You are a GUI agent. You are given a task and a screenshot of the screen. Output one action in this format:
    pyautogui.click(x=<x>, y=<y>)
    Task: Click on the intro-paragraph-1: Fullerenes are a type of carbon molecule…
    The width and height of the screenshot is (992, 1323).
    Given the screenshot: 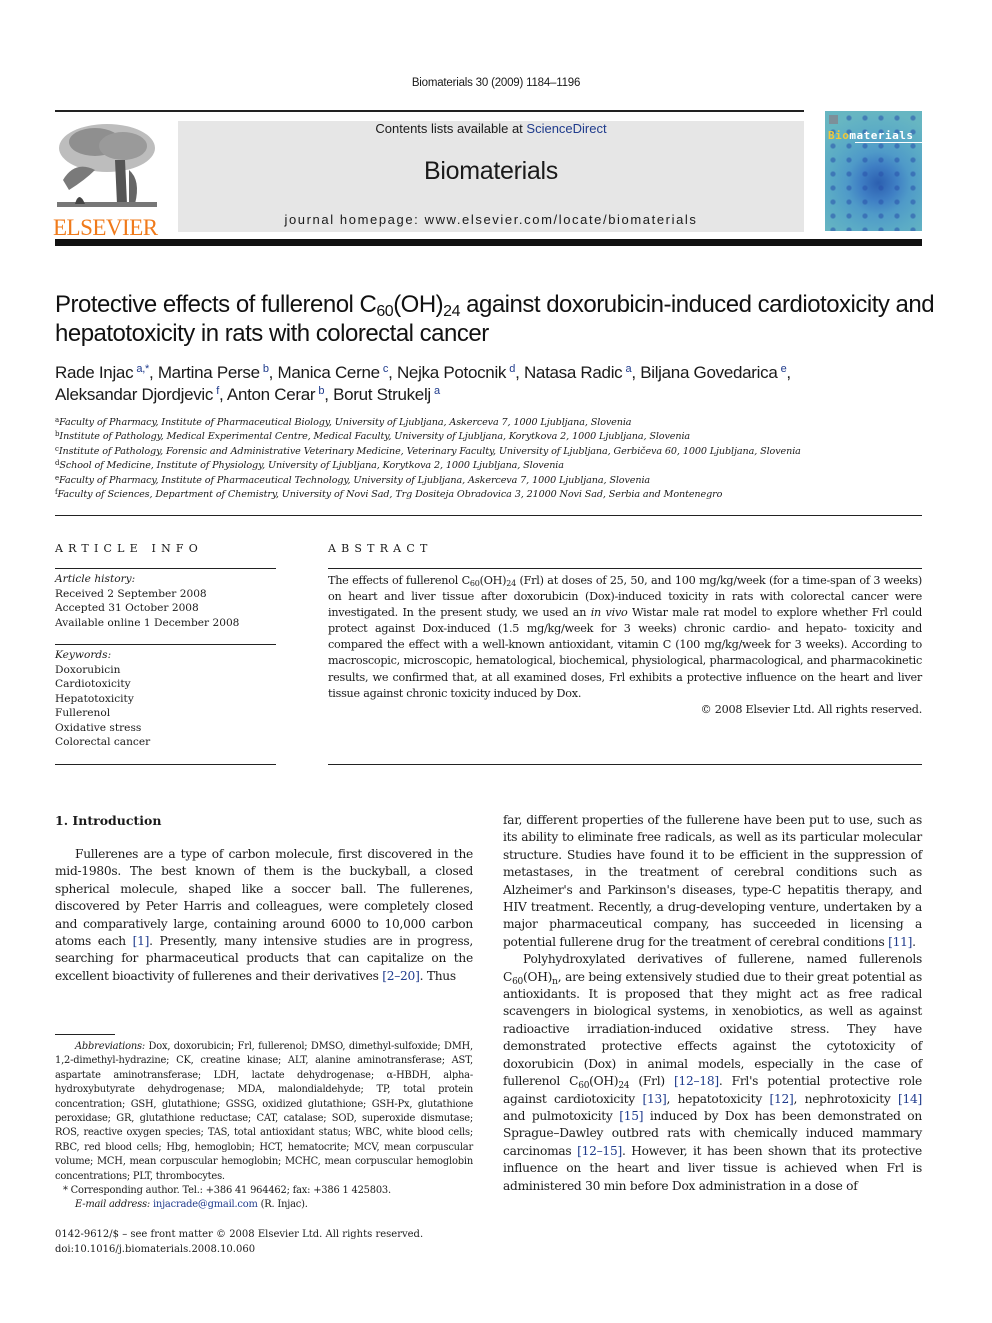 What is the action you would take?
    pyautogui.click(x=264, y=915)
    